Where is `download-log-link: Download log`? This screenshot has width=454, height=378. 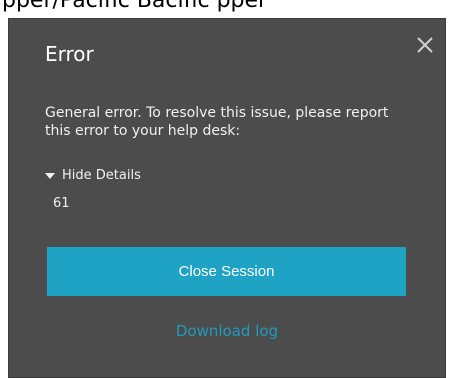 download-log-link: Download log is located at coordinates (227, 331).